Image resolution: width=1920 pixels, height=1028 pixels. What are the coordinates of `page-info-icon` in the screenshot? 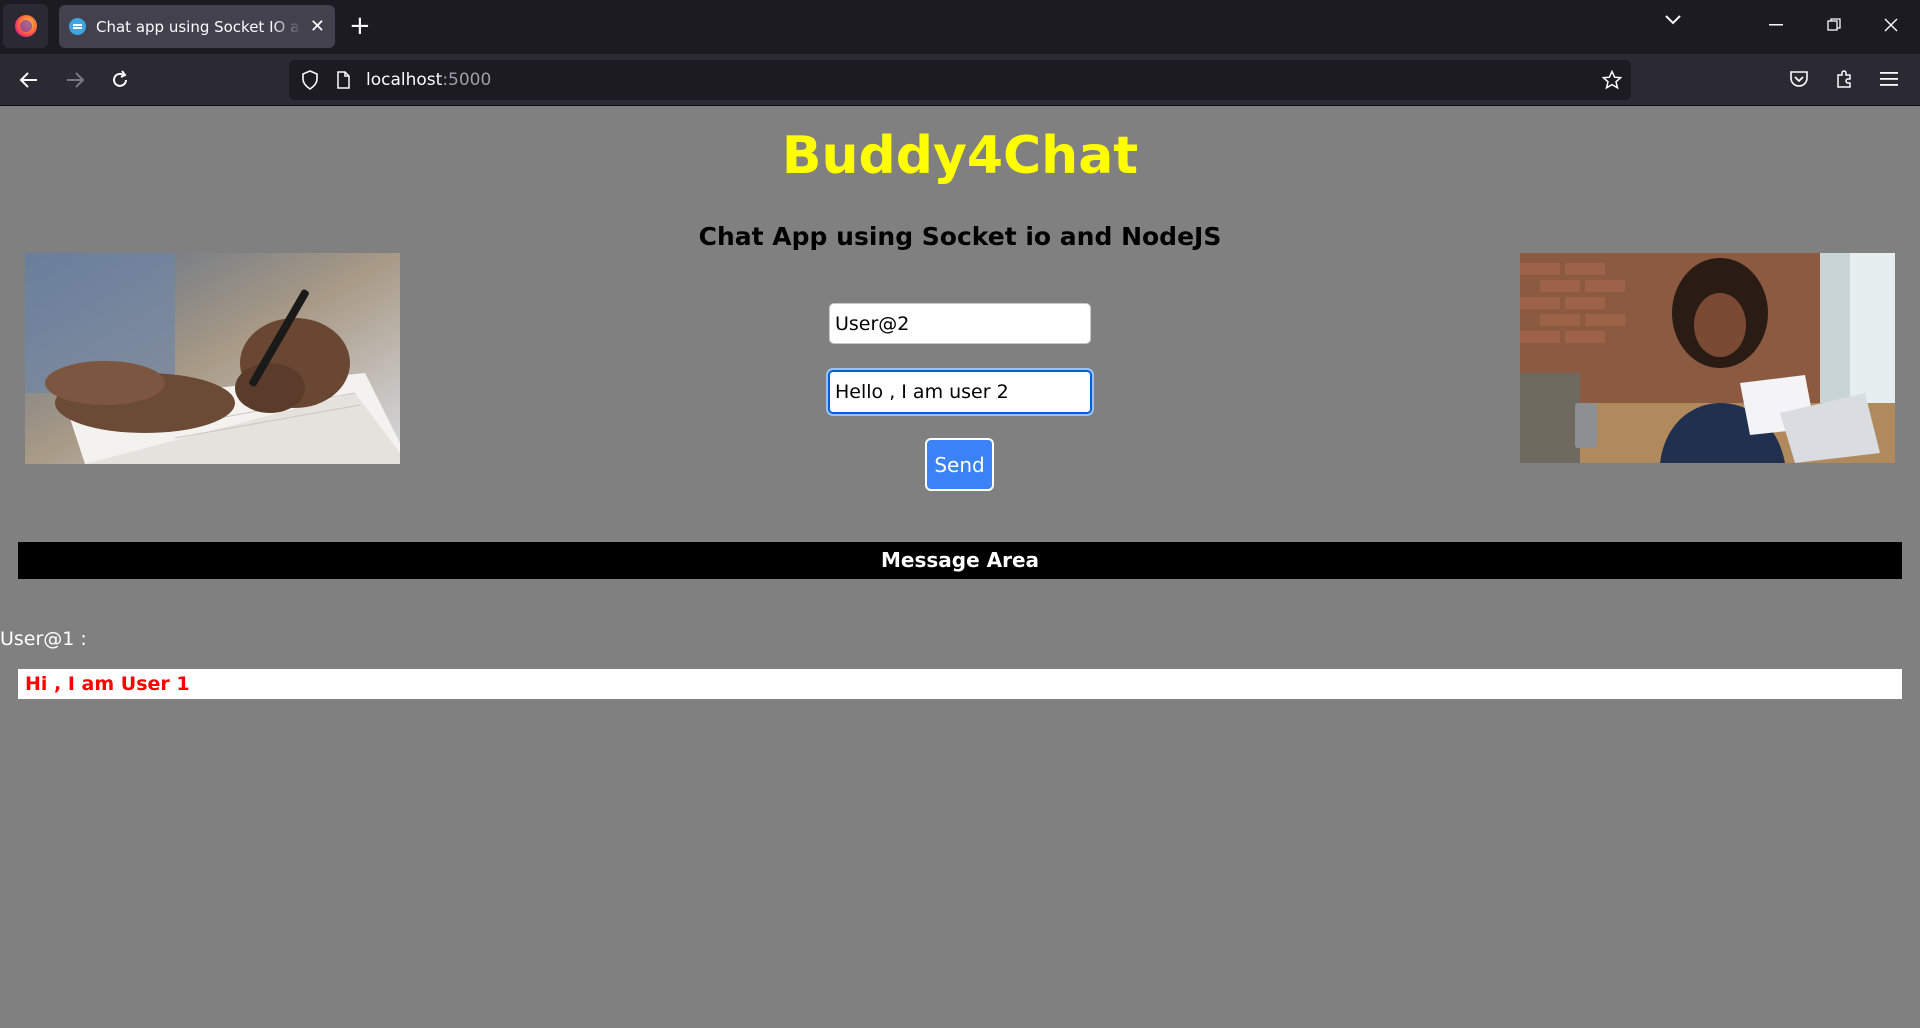 It's located at (343, 80).